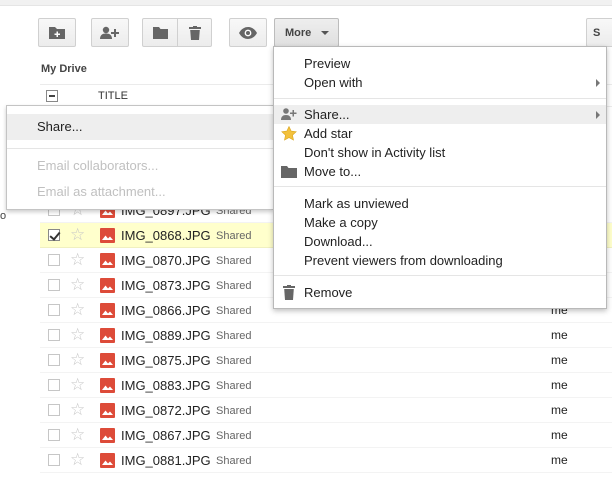 This screenshot has width=612, height=487. Describe the element at coordinates (440, 152) in the screenshot. I see `menu-item-dont-show-activity: Don't show in Activity list` at that location.